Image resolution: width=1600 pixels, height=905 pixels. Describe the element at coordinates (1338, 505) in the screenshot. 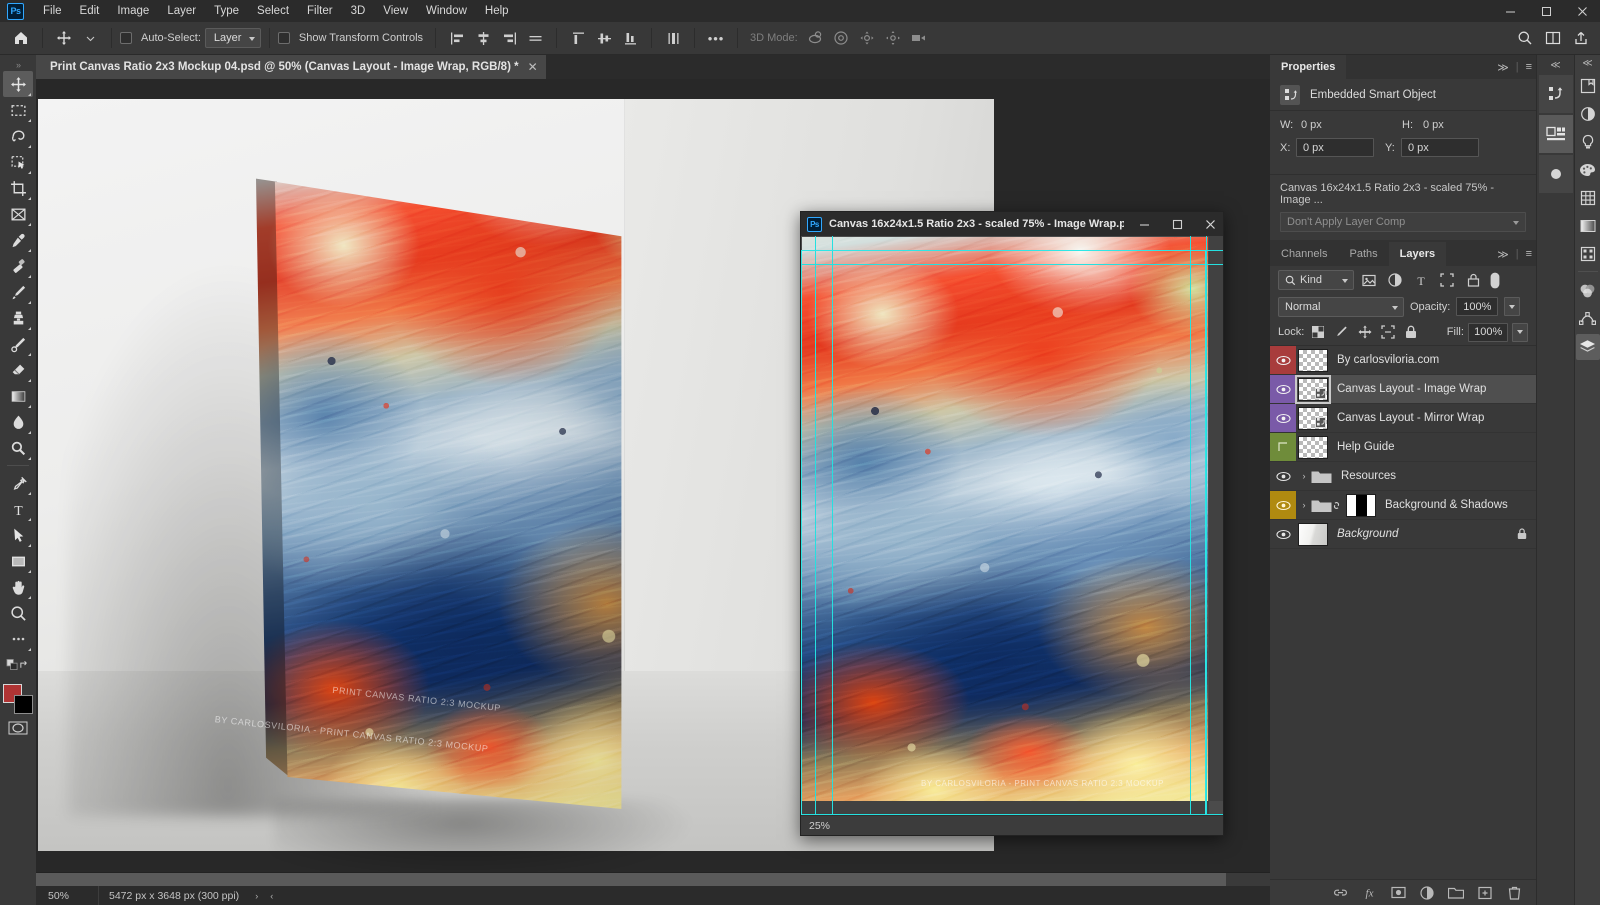

I see `mask-link-icon` at that location.